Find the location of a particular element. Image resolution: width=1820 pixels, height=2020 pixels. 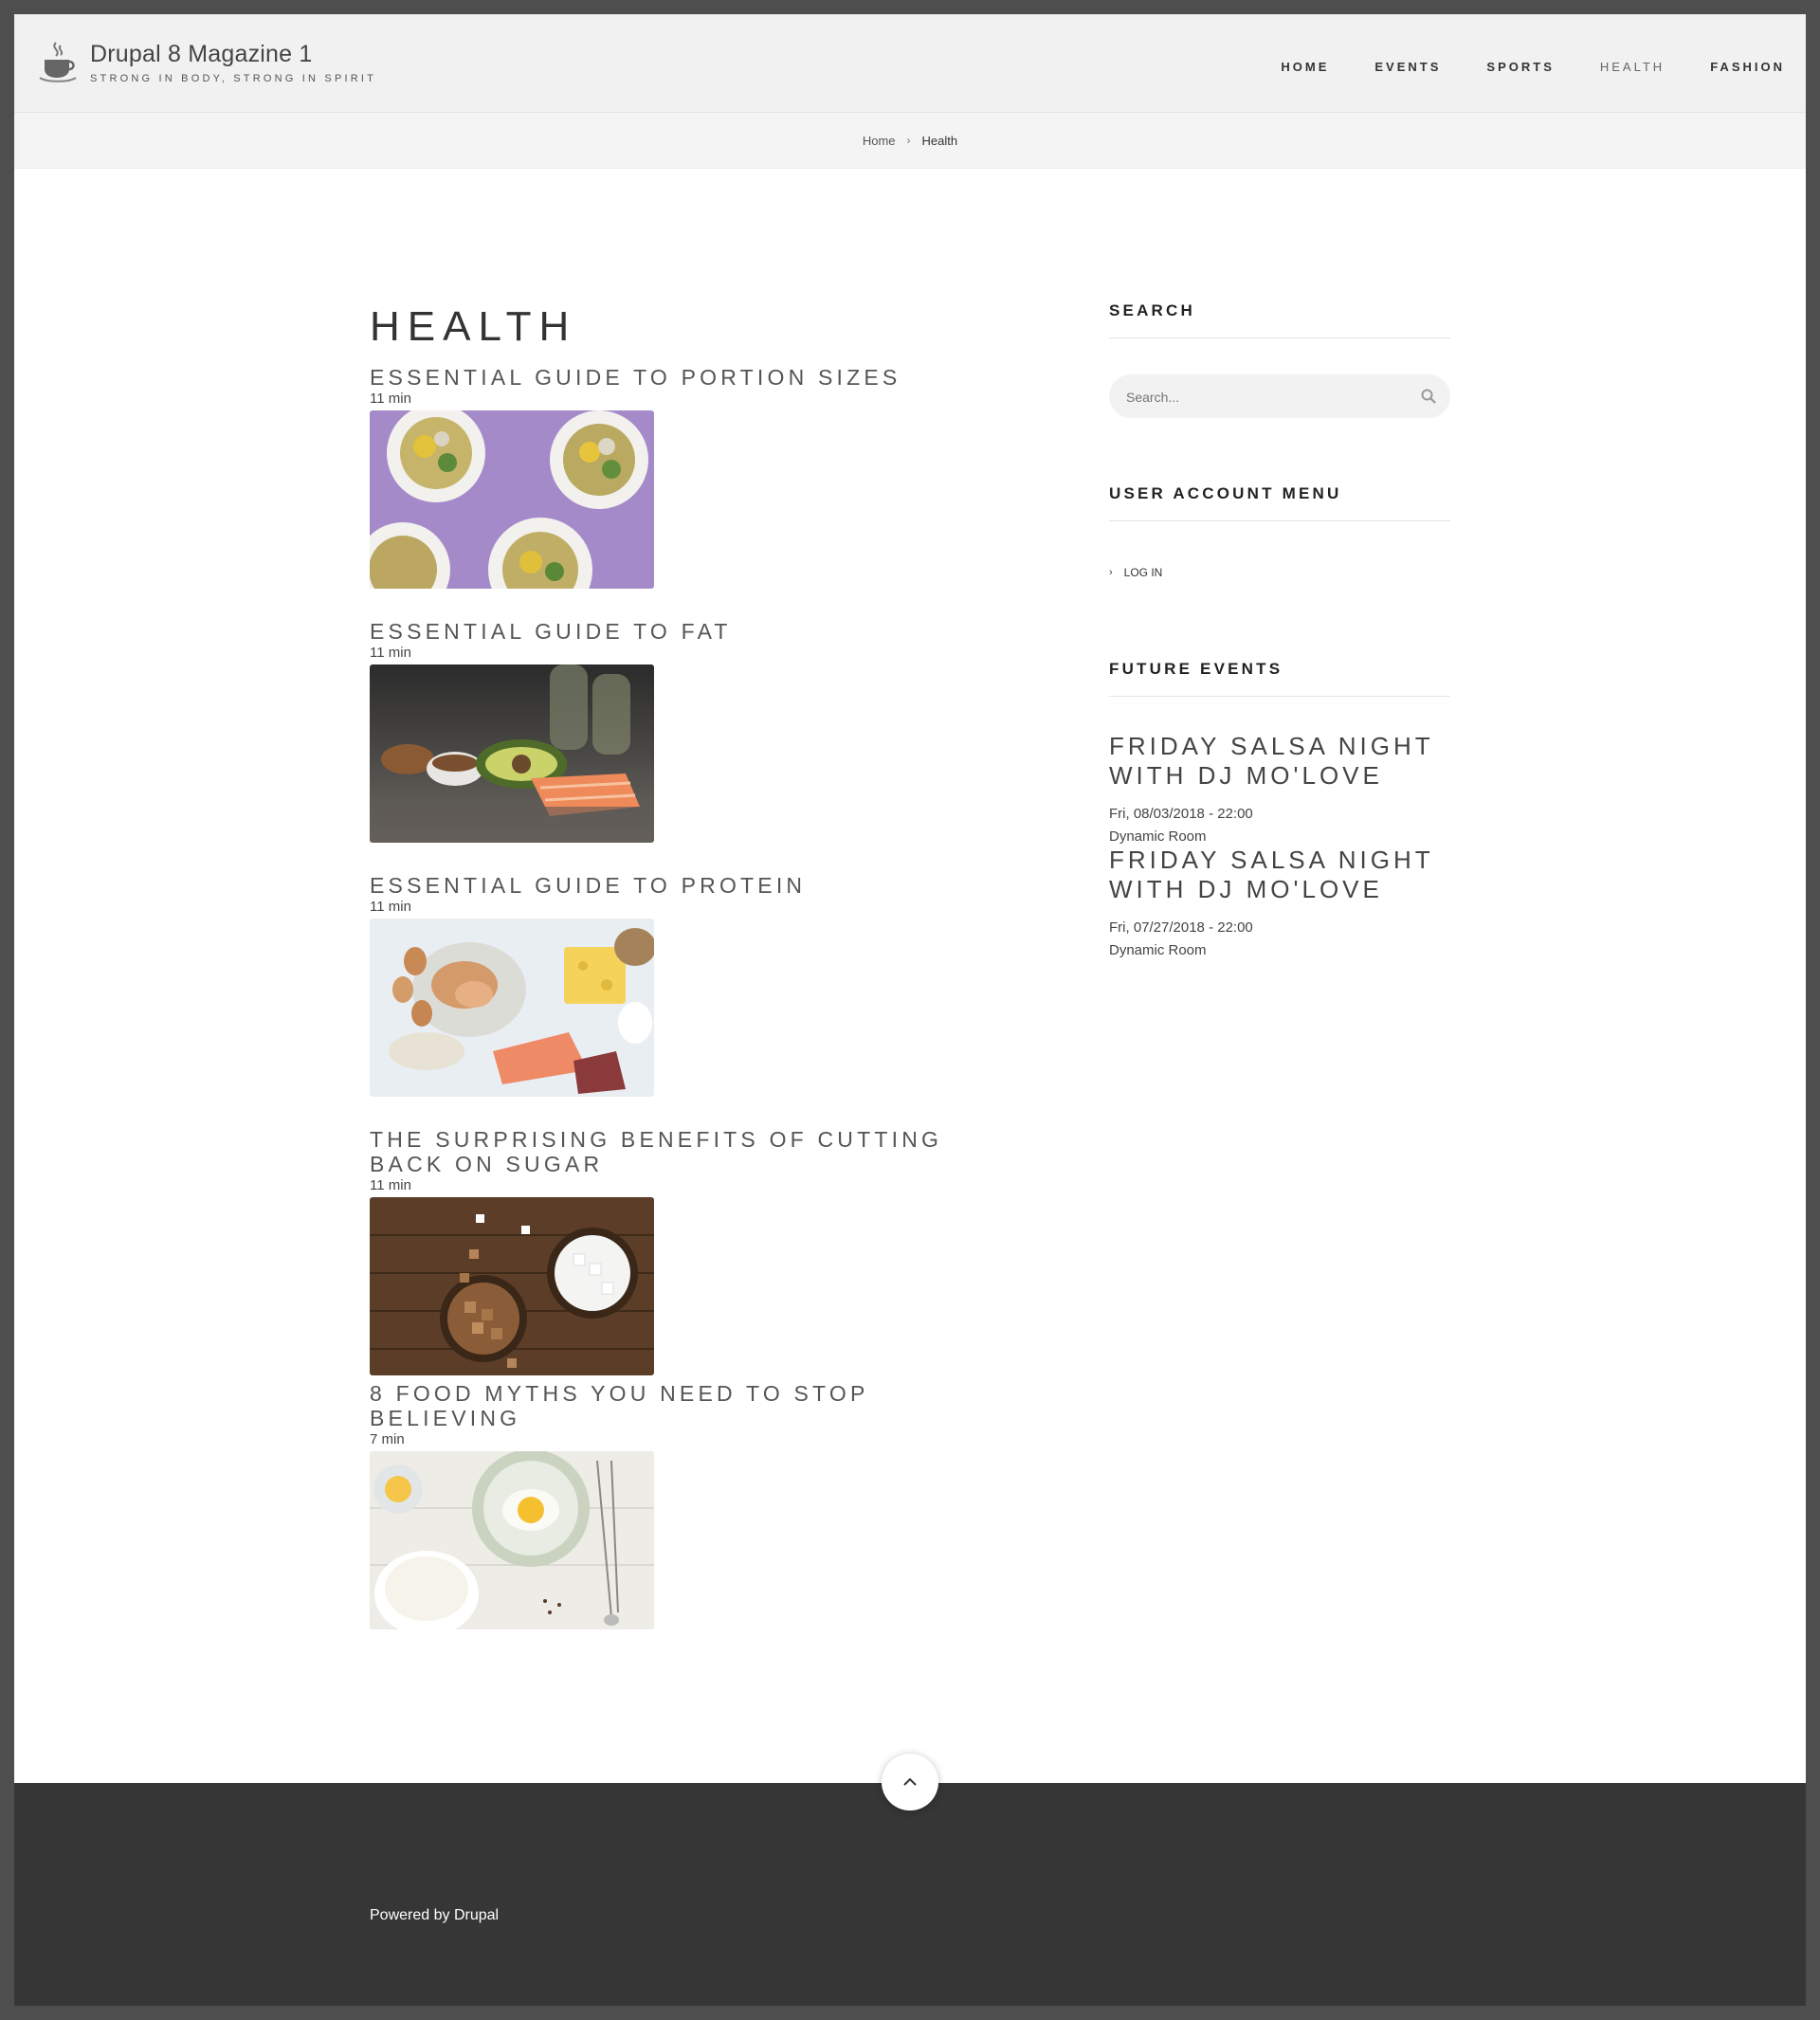

nav-health: HEALTH is located at coordinates (1632, 67).